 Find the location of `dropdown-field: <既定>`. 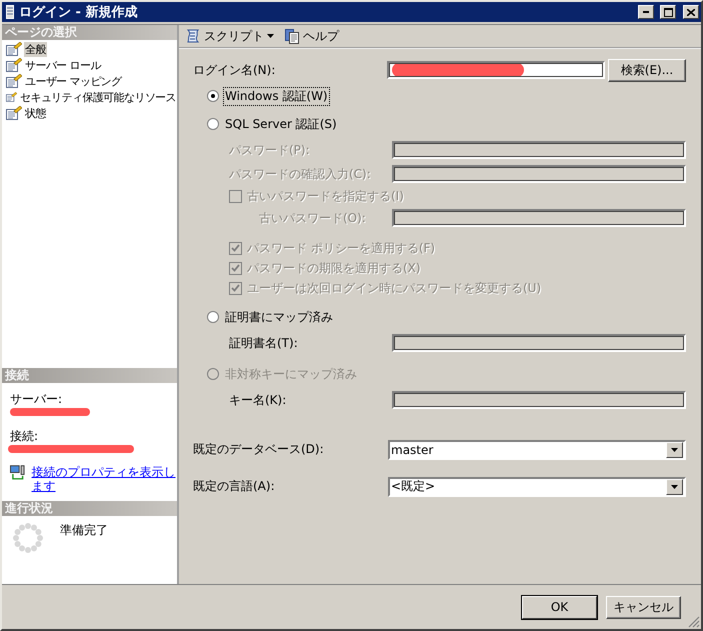

dropdown-field: <既定> is located at coordinates (537, 486).